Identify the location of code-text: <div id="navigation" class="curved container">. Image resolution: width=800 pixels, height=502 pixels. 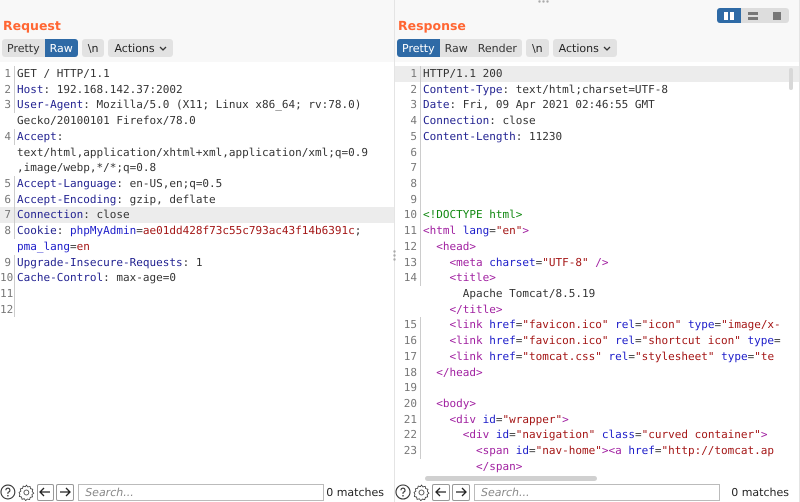
(615, 435).